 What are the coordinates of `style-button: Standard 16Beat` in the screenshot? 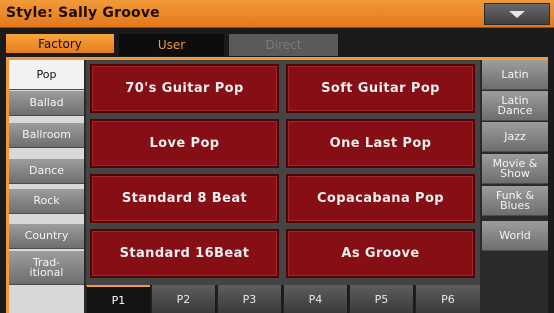 It's located at (184, 253).